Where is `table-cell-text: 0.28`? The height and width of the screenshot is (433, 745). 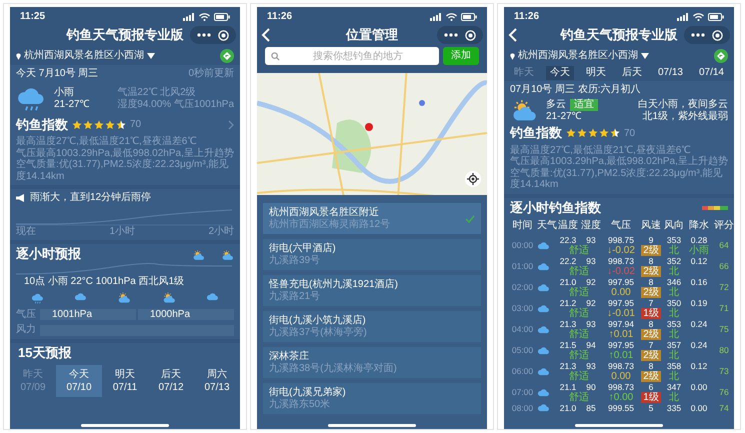
table-cell-text: 0.28 is located at coordinates (699, 239).